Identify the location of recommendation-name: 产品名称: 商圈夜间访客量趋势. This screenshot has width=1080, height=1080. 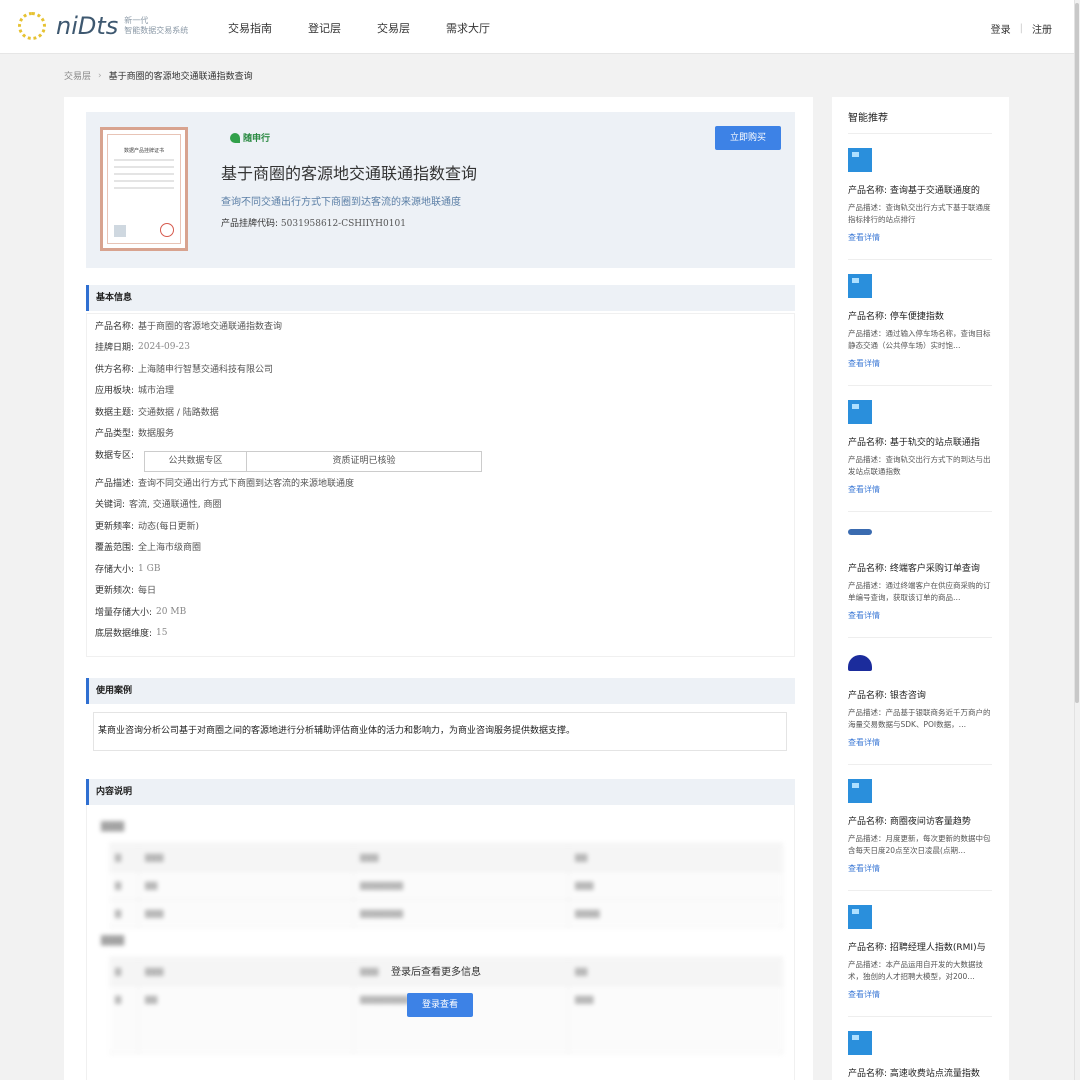
(909, 822).